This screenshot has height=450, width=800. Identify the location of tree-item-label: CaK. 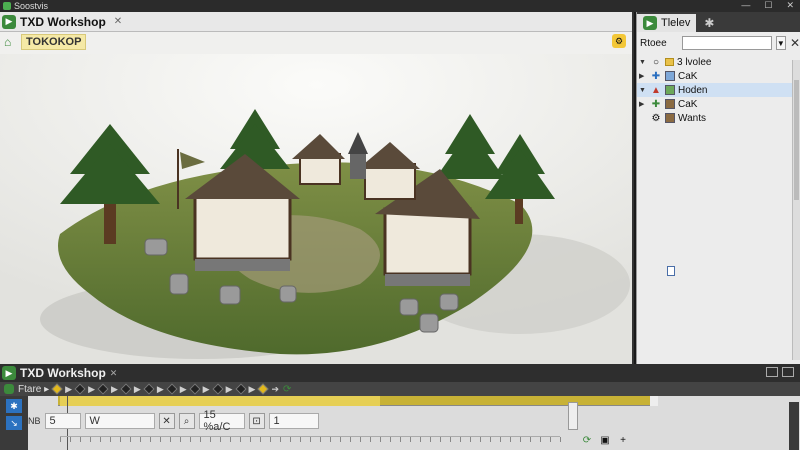
(688, 76).